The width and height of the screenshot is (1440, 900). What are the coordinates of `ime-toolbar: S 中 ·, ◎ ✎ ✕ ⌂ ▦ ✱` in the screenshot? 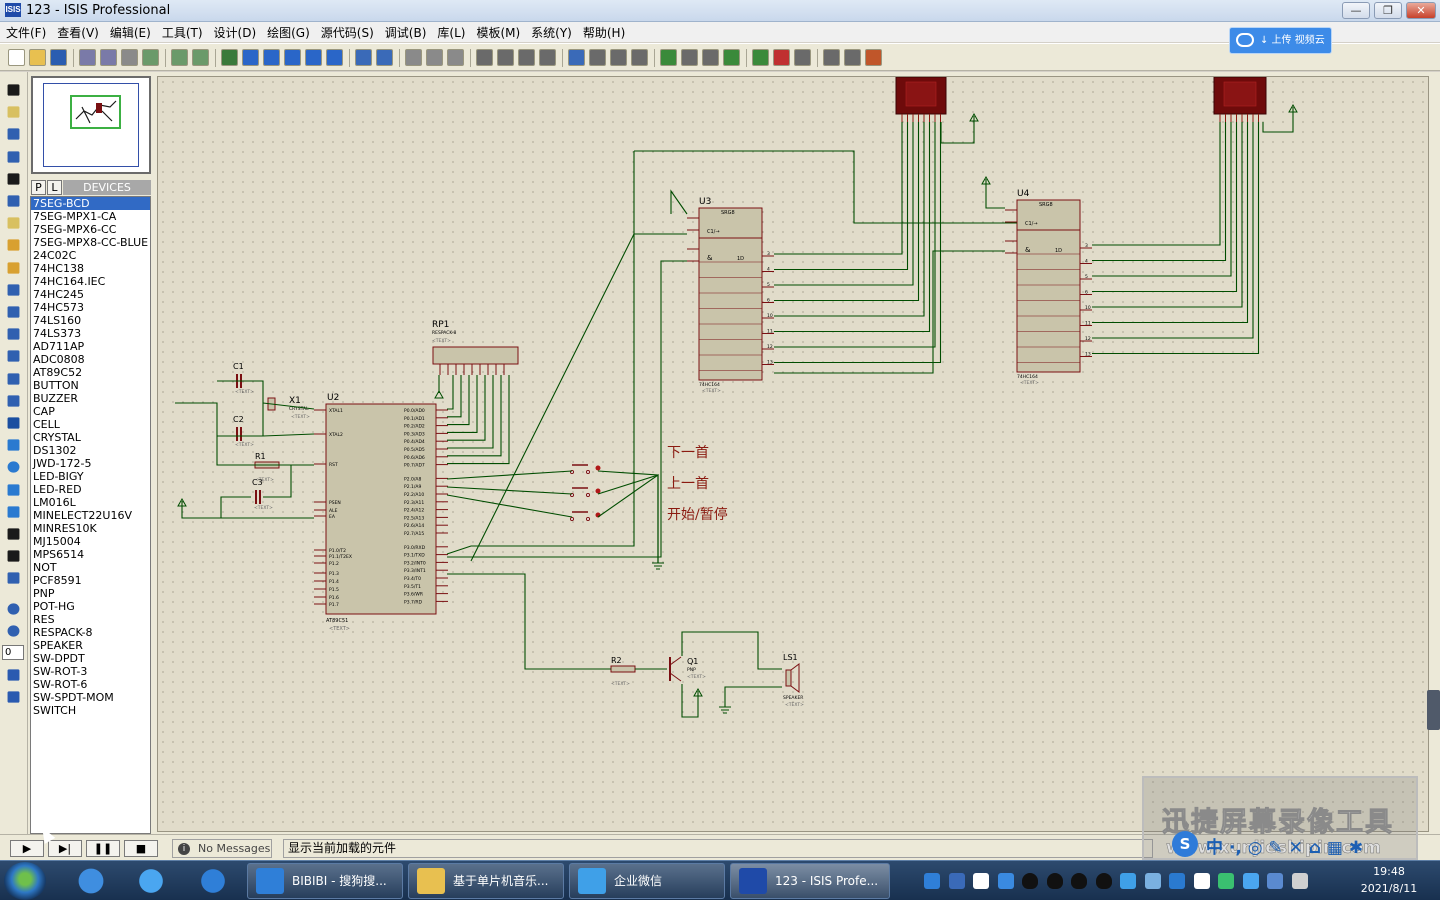 It's located at (1306, 844).